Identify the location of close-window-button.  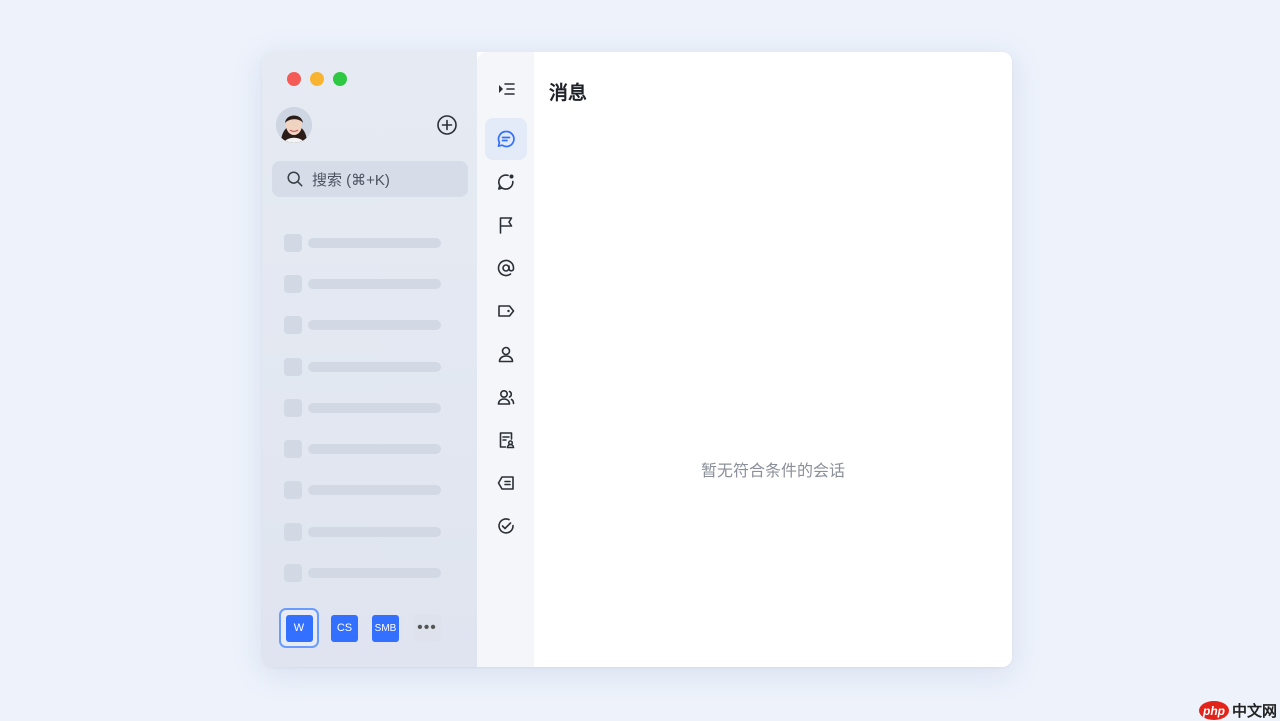
(294, 79).